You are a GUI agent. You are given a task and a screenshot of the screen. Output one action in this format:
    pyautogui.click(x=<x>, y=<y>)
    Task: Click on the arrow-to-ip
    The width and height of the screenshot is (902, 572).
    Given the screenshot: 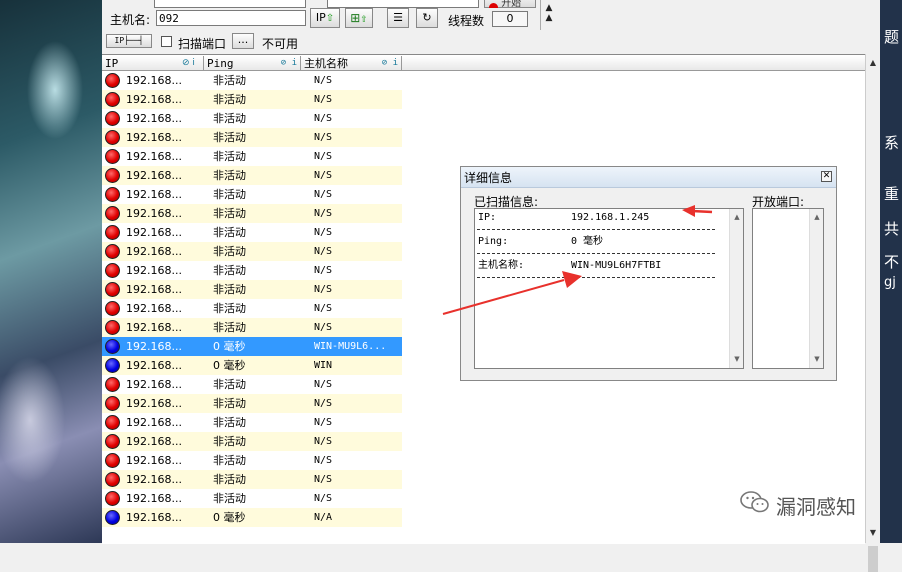 What is the action you would take?
    pyautogui.click(x=697, y=211)
    